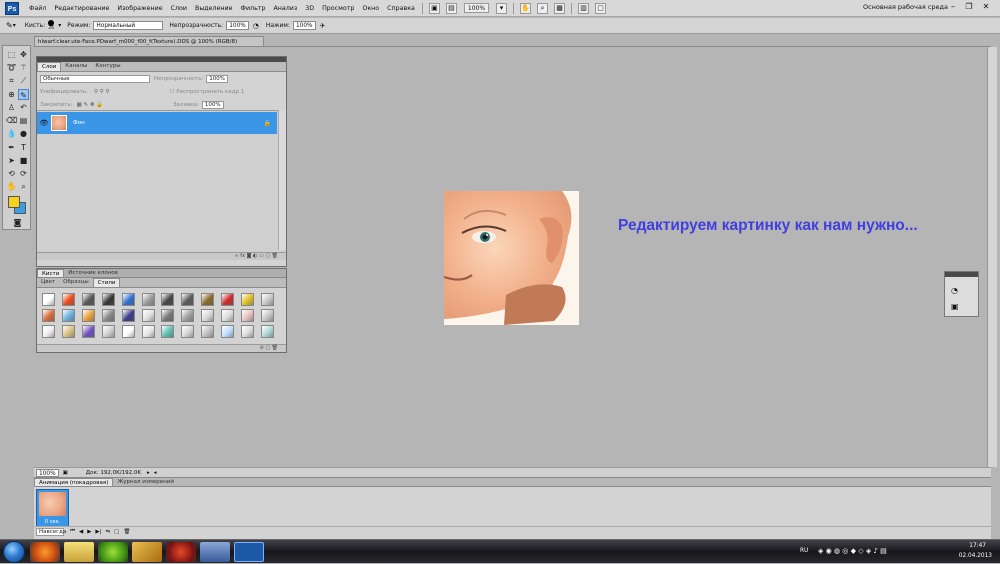 The image size is (1000, 564). I want to click on navigator-icon: ◔, so click(954, 290).